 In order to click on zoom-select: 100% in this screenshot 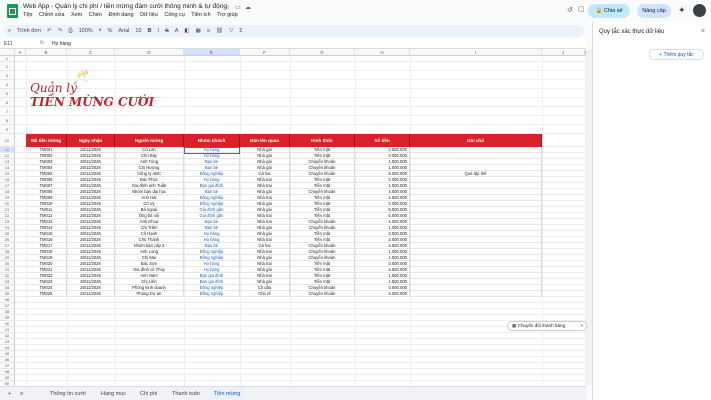, I will do `click(86, 31)`.